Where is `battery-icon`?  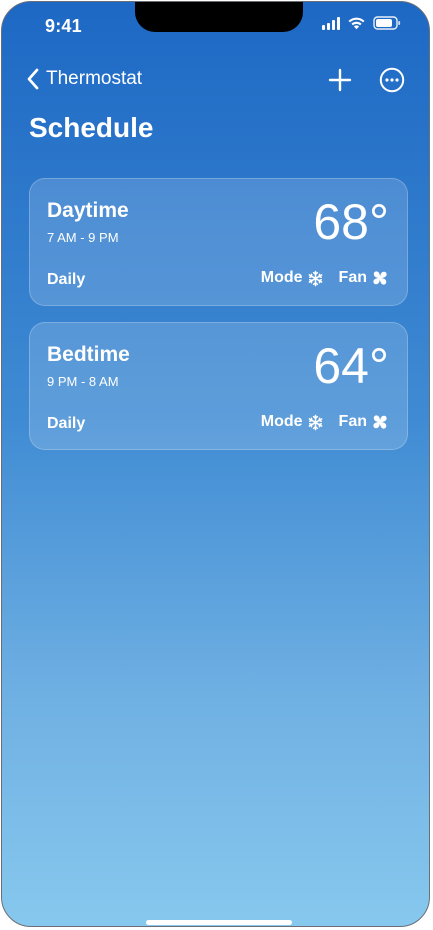 battery-icon is located at coordinates (387, 23).